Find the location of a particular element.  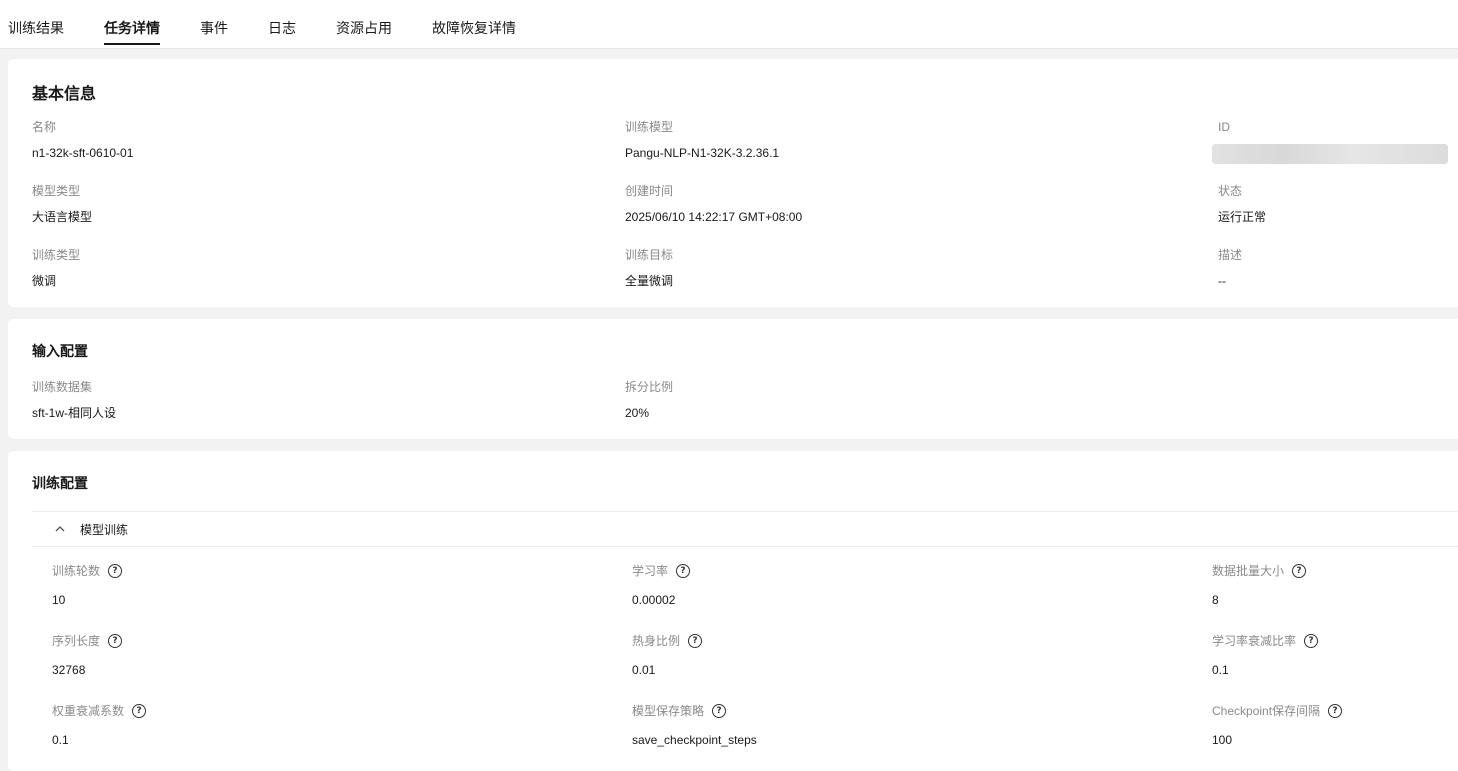

param-label-text: 训练轮数 is located at coordinates (76, 571).